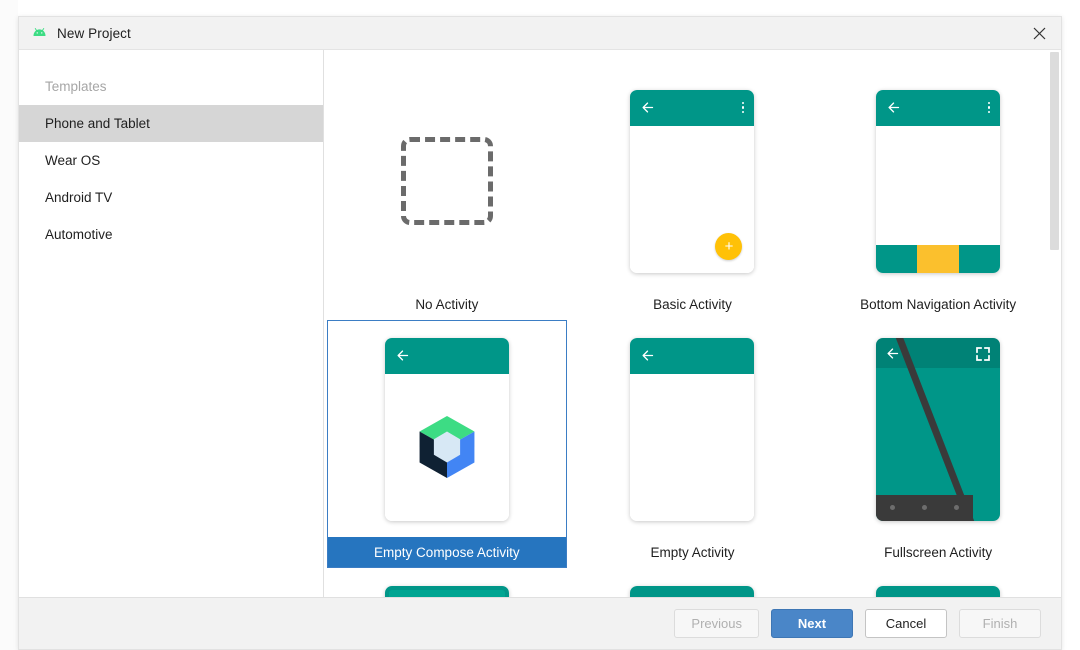  I want to click on template-card-basic-activity: + Basic Activity, so click(692, 196).